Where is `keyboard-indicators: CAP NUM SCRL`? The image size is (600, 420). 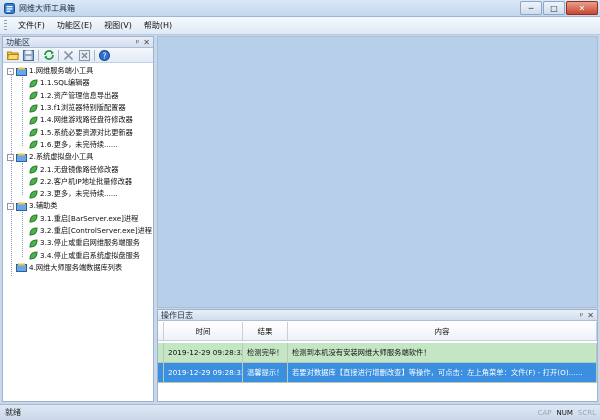 keyboard-indicators: CAP NUM SCRL is located at coordinates (564, 413).